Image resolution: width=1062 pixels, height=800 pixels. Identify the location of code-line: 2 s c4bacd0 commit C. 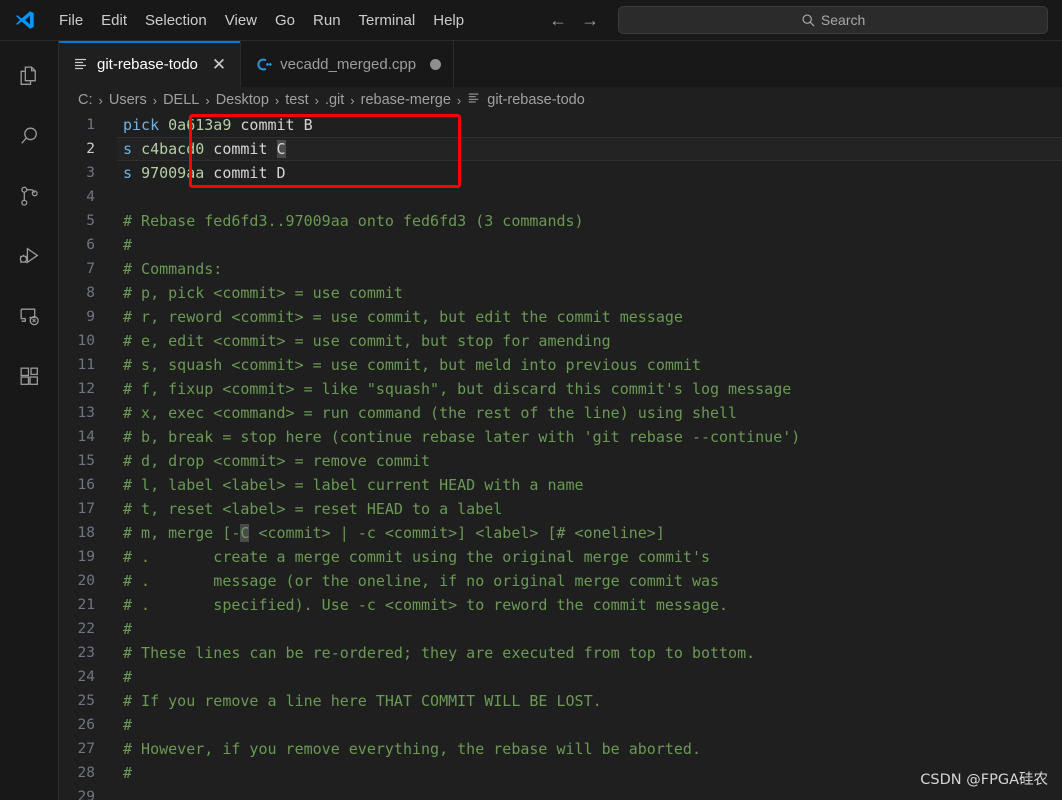
(560, 149).